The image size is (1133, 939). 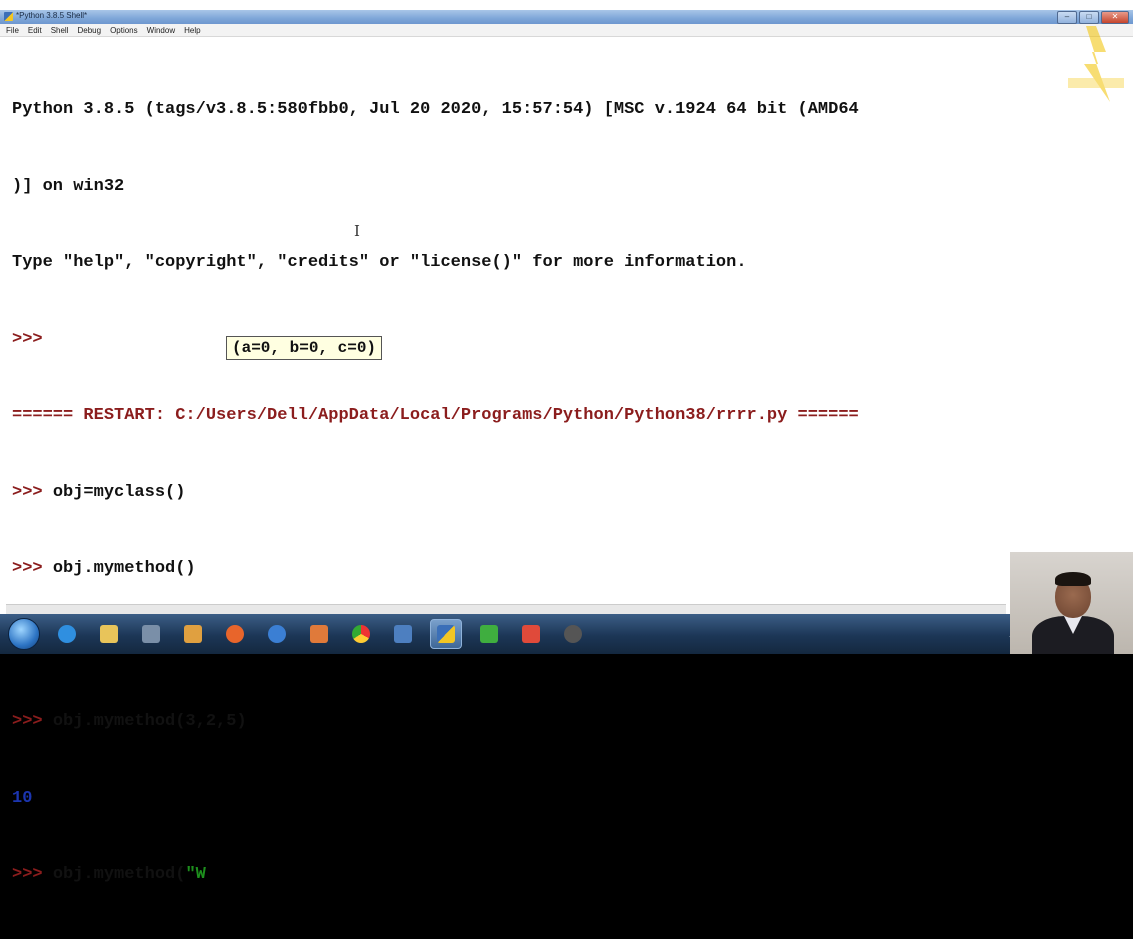 What do you see at coordinates (195, 874) in the screenshot?
I see `string-literal: "W` at bounding box center [195, 874].